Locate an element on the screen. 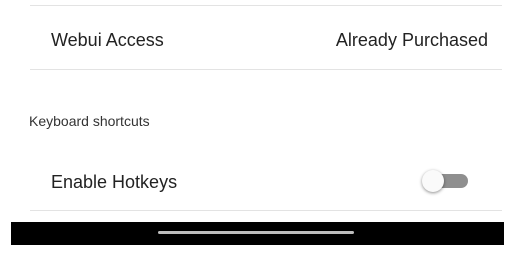 This screenshot has width=515, height=253. navigation-bar is located at coordinates (257, 233).